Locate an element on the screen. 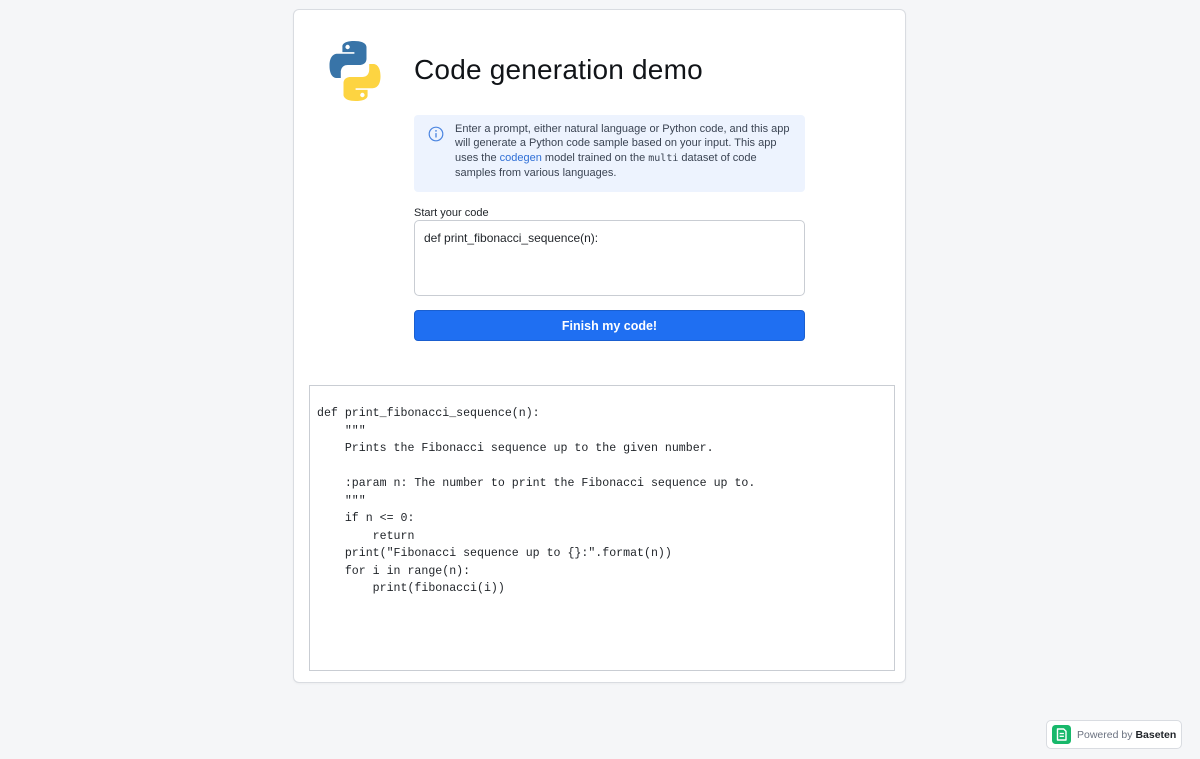 This screenshot has height=759, width=1200. start-code-input is located at coordinates (609, 258).